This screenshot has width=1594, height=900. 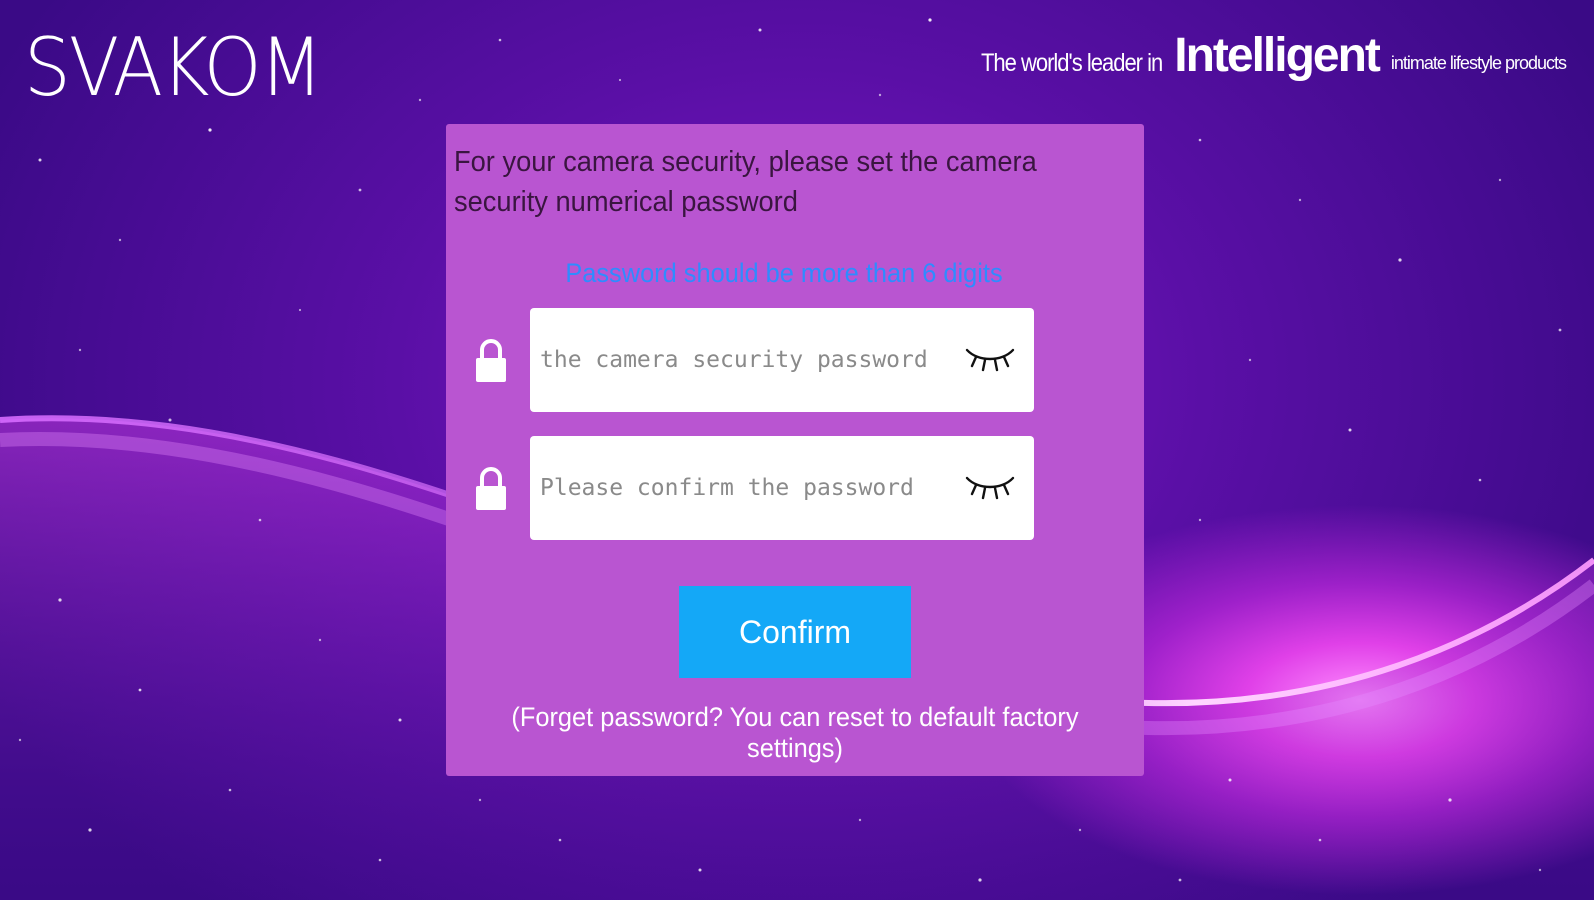 I want to click on confirm-button: Confirm, so click(x=795, y=632).